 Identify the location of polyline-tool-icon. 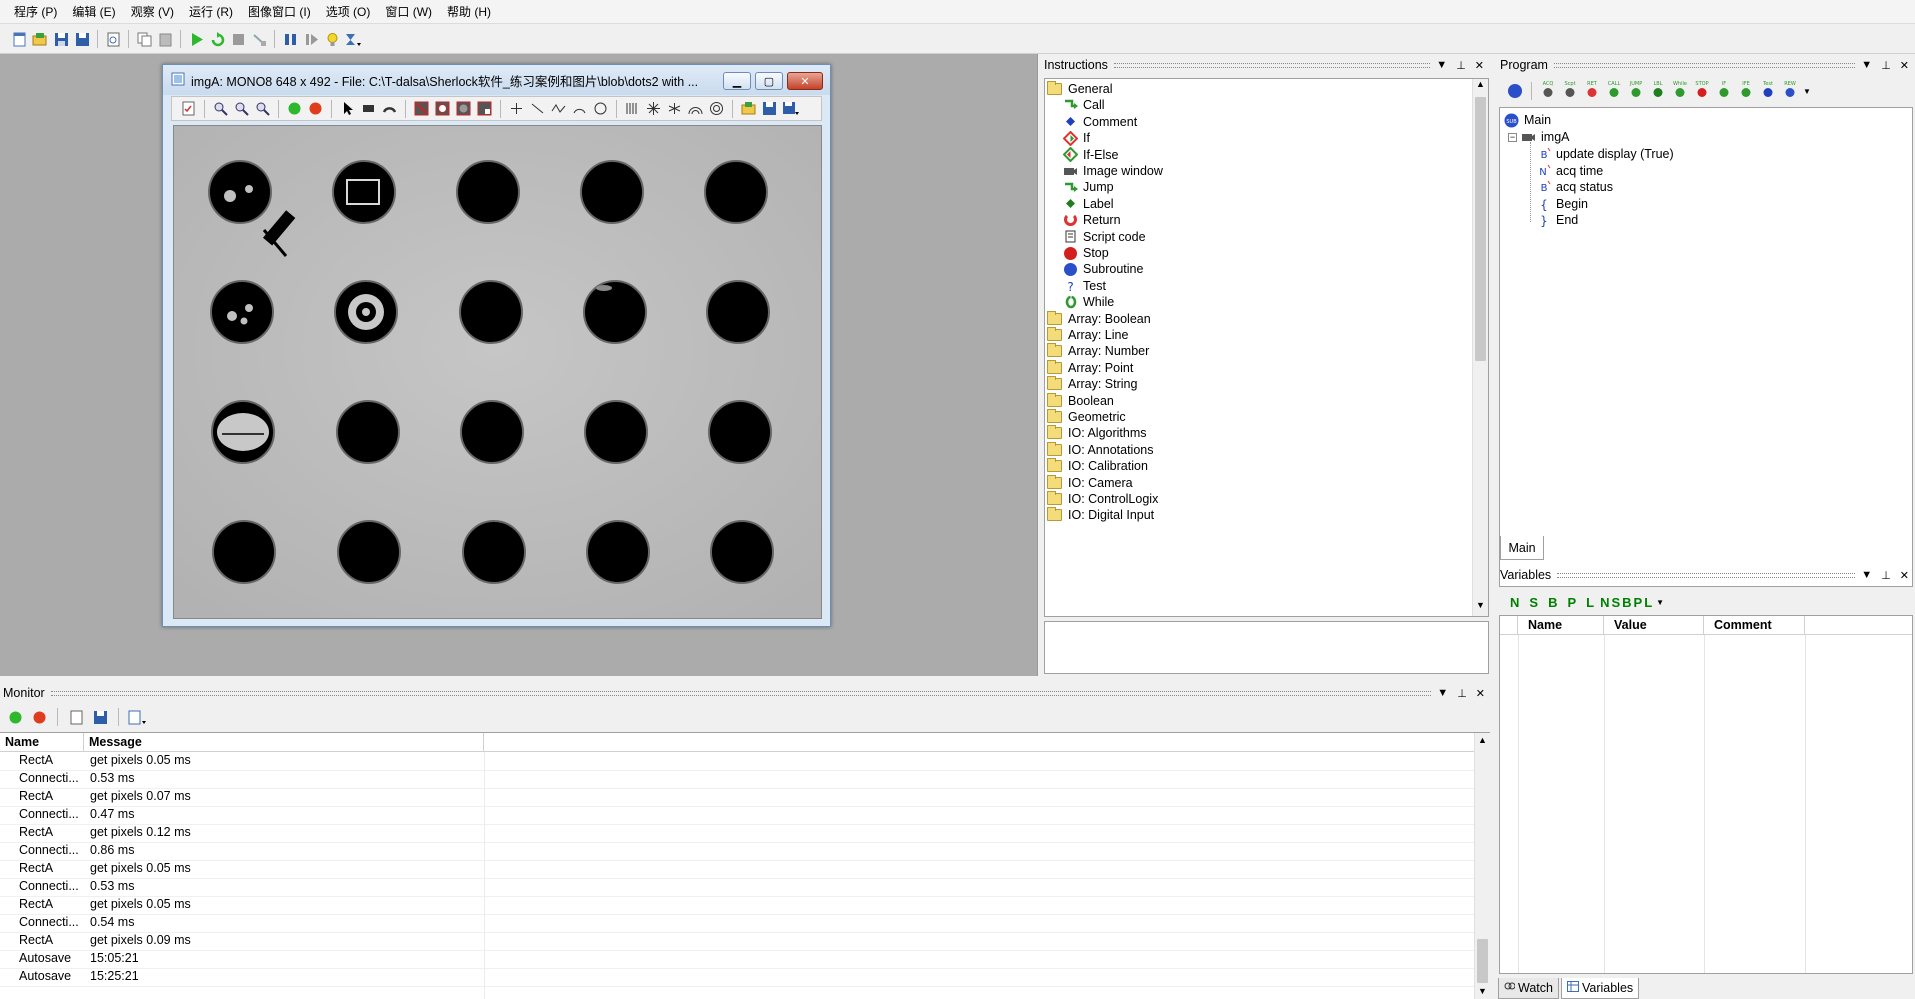
(558, 108).